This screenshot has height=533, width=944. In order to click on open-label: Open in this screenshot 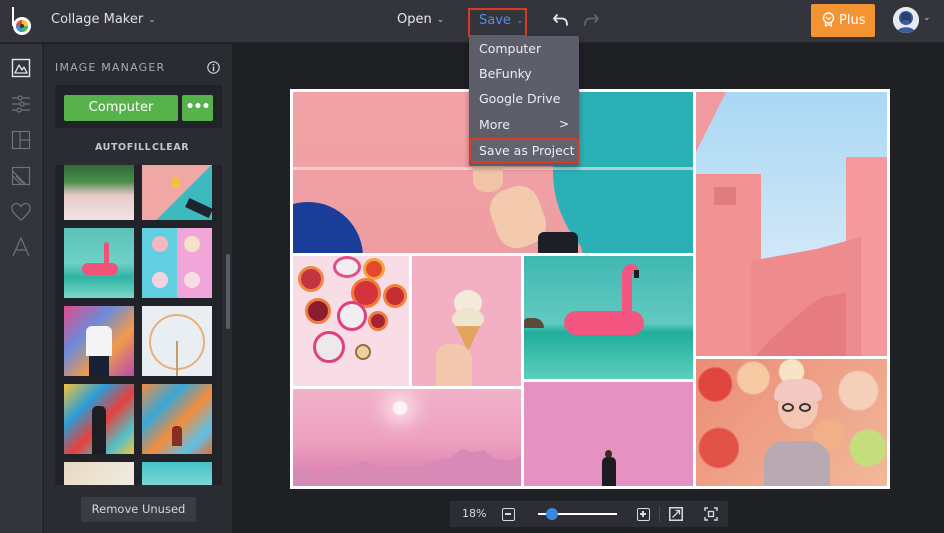, I will do `click(414, 19)`.